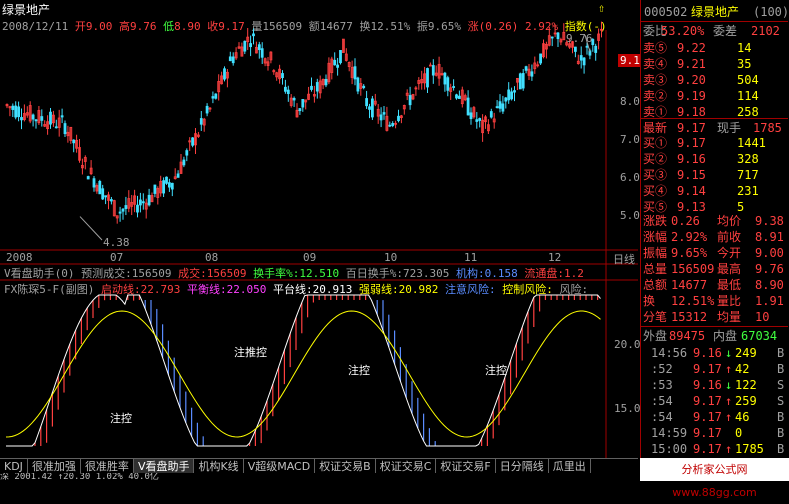 The width and height of the screenshot is (789, 504). I want to click on month-label: 2008, so click(19, 257).